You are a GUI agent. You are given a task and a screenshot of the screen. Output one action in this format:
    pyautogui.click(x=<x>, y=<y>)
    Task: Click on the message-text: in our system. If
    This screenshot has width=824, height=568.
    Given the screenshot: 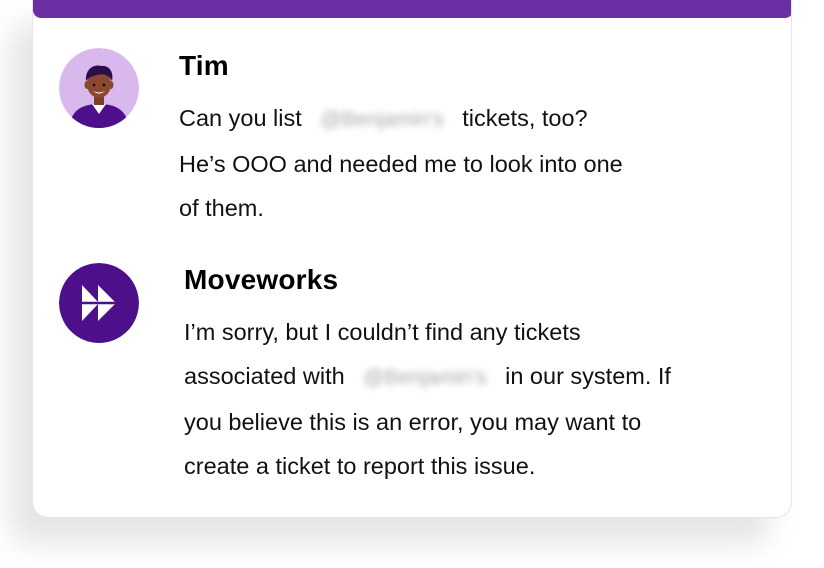 What is the action you would take?
    pyautogui.click(x=588, y=376)
    